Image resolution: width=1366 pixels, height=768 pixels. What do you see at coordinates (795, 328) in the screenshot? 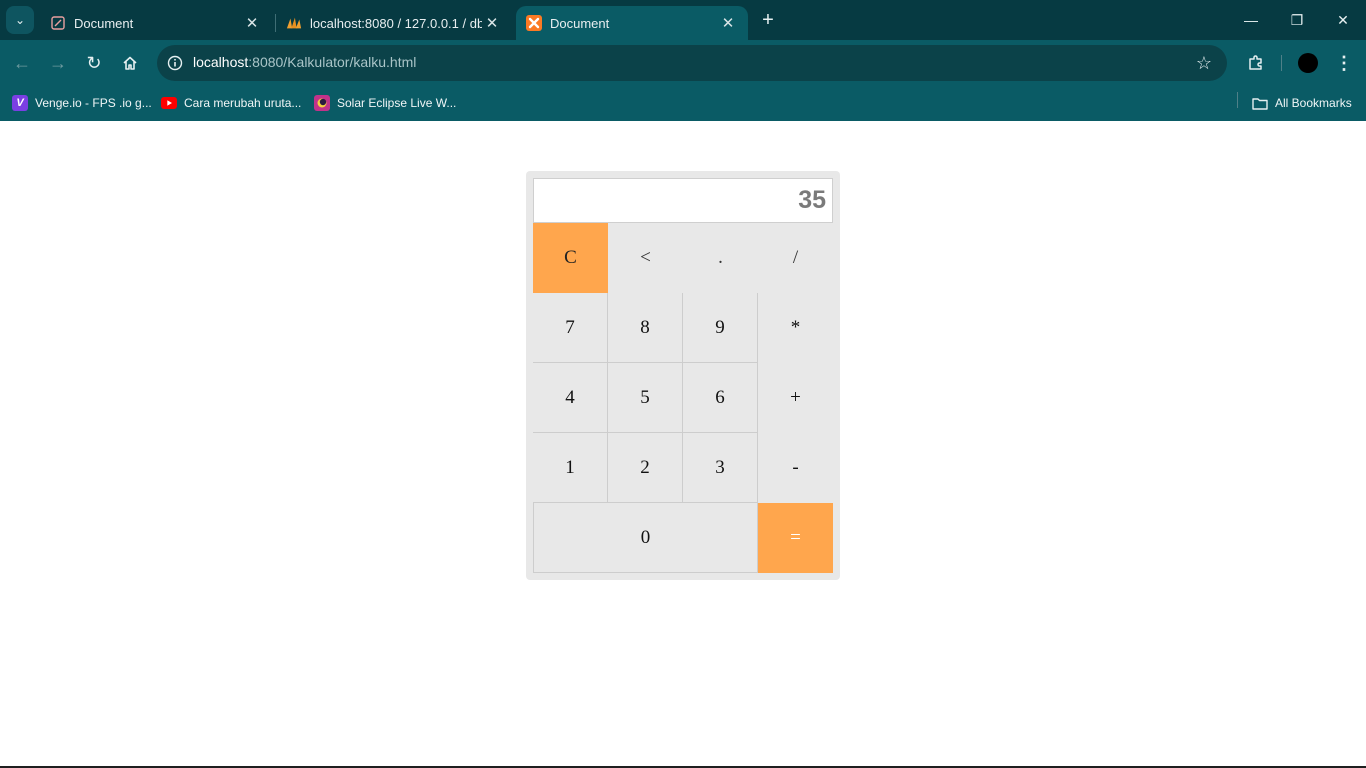
I see `multiply-button: *` at bounding box center [795, 328].